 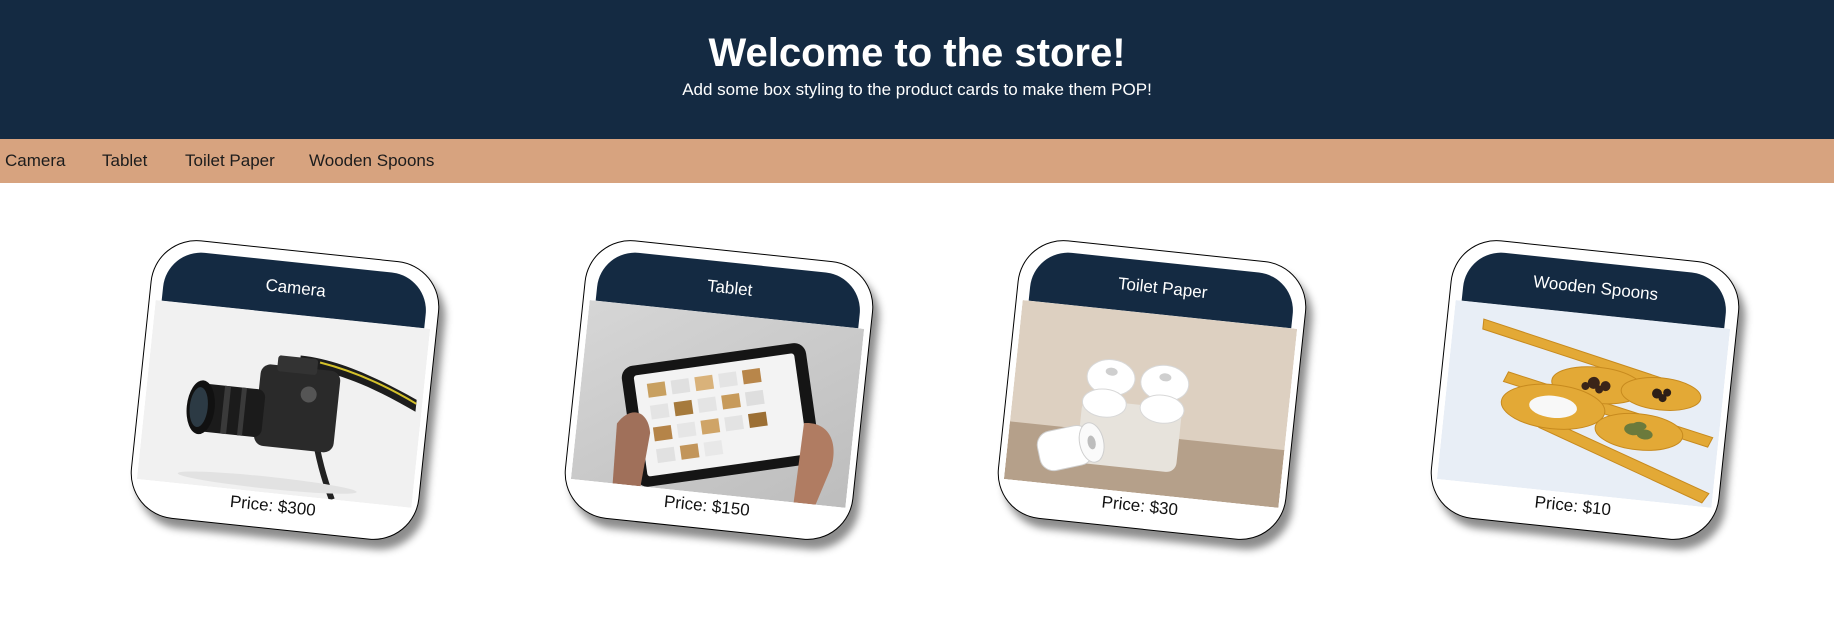 I want to click on nav-bar: Camera Tablet Toilet Paper Wooden Spoons, so click(x=917, y=161).